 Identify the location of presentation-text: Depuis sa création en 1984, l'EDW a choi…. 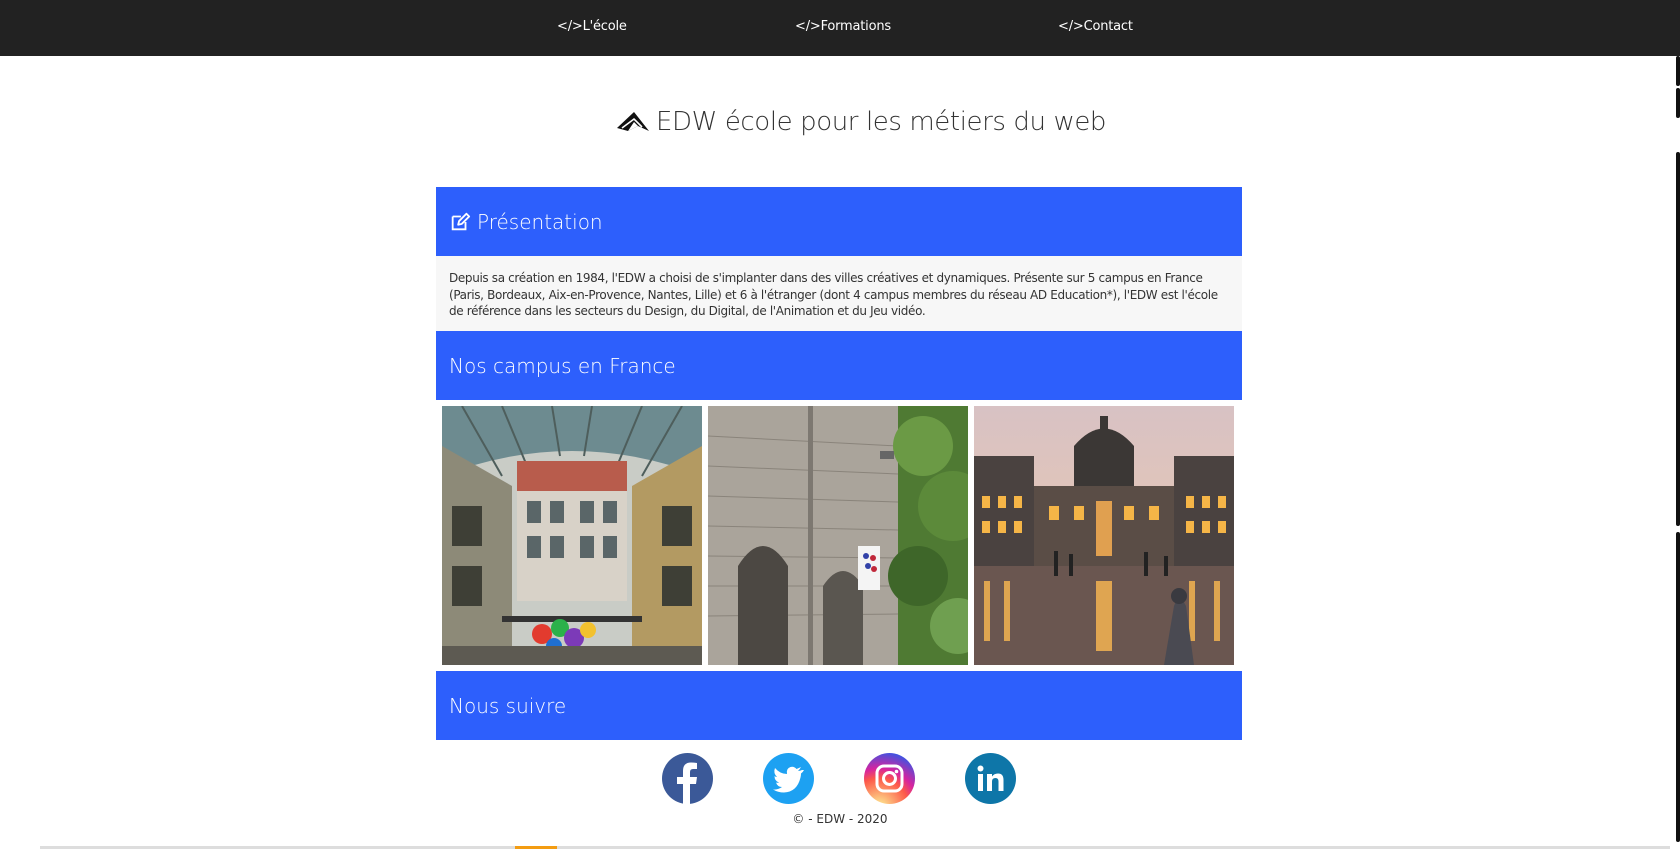
(839, 293).